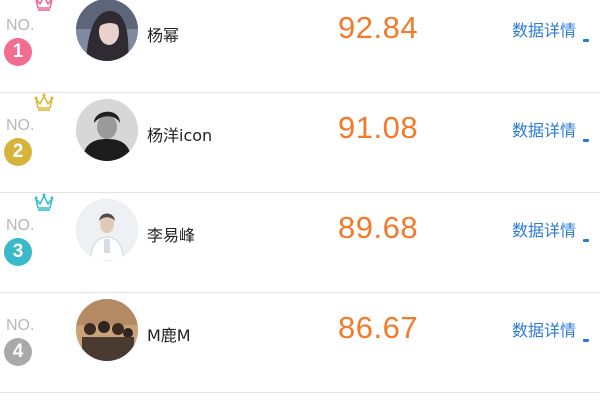 The image size is (600, 400). I want to click on celebrity-name: M鹿M, so click(169, 334).